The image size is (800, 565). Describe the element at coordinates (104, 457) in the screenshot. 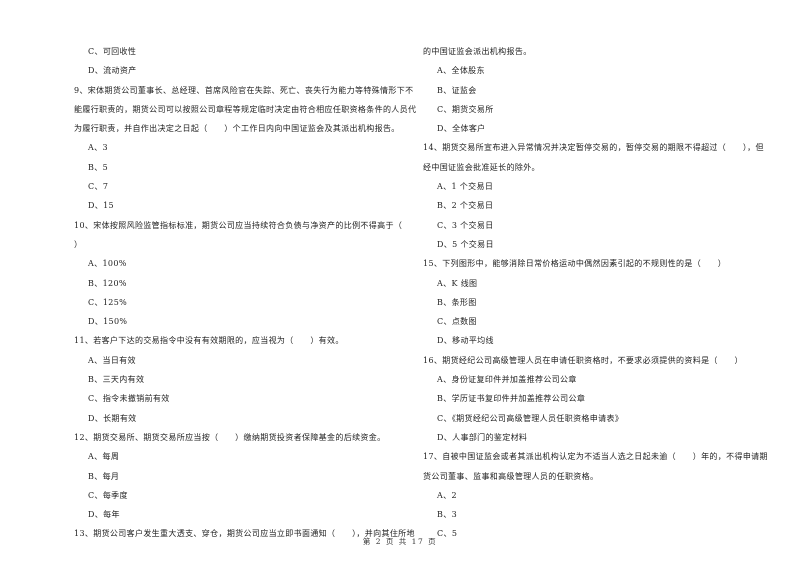

I see `answer-option: A、每周` at that location.